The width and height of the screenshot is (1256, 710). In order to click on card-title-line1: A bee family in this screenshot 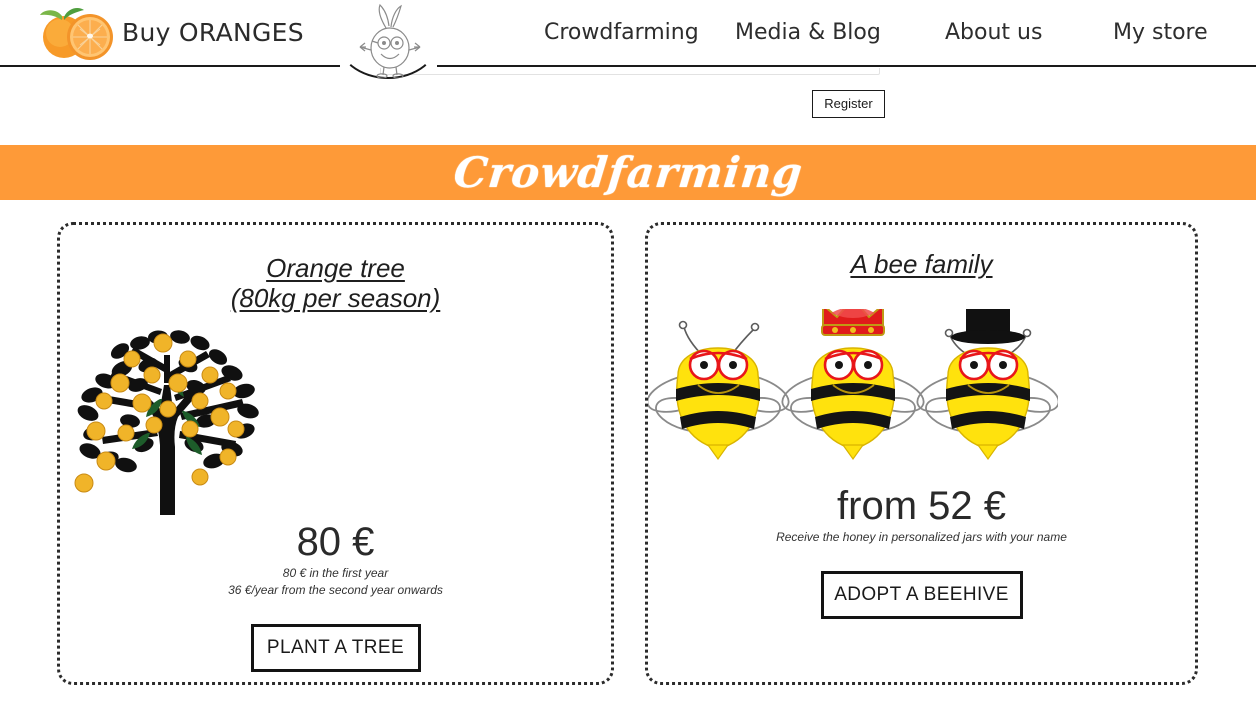, I will do `click(921, 264)`.